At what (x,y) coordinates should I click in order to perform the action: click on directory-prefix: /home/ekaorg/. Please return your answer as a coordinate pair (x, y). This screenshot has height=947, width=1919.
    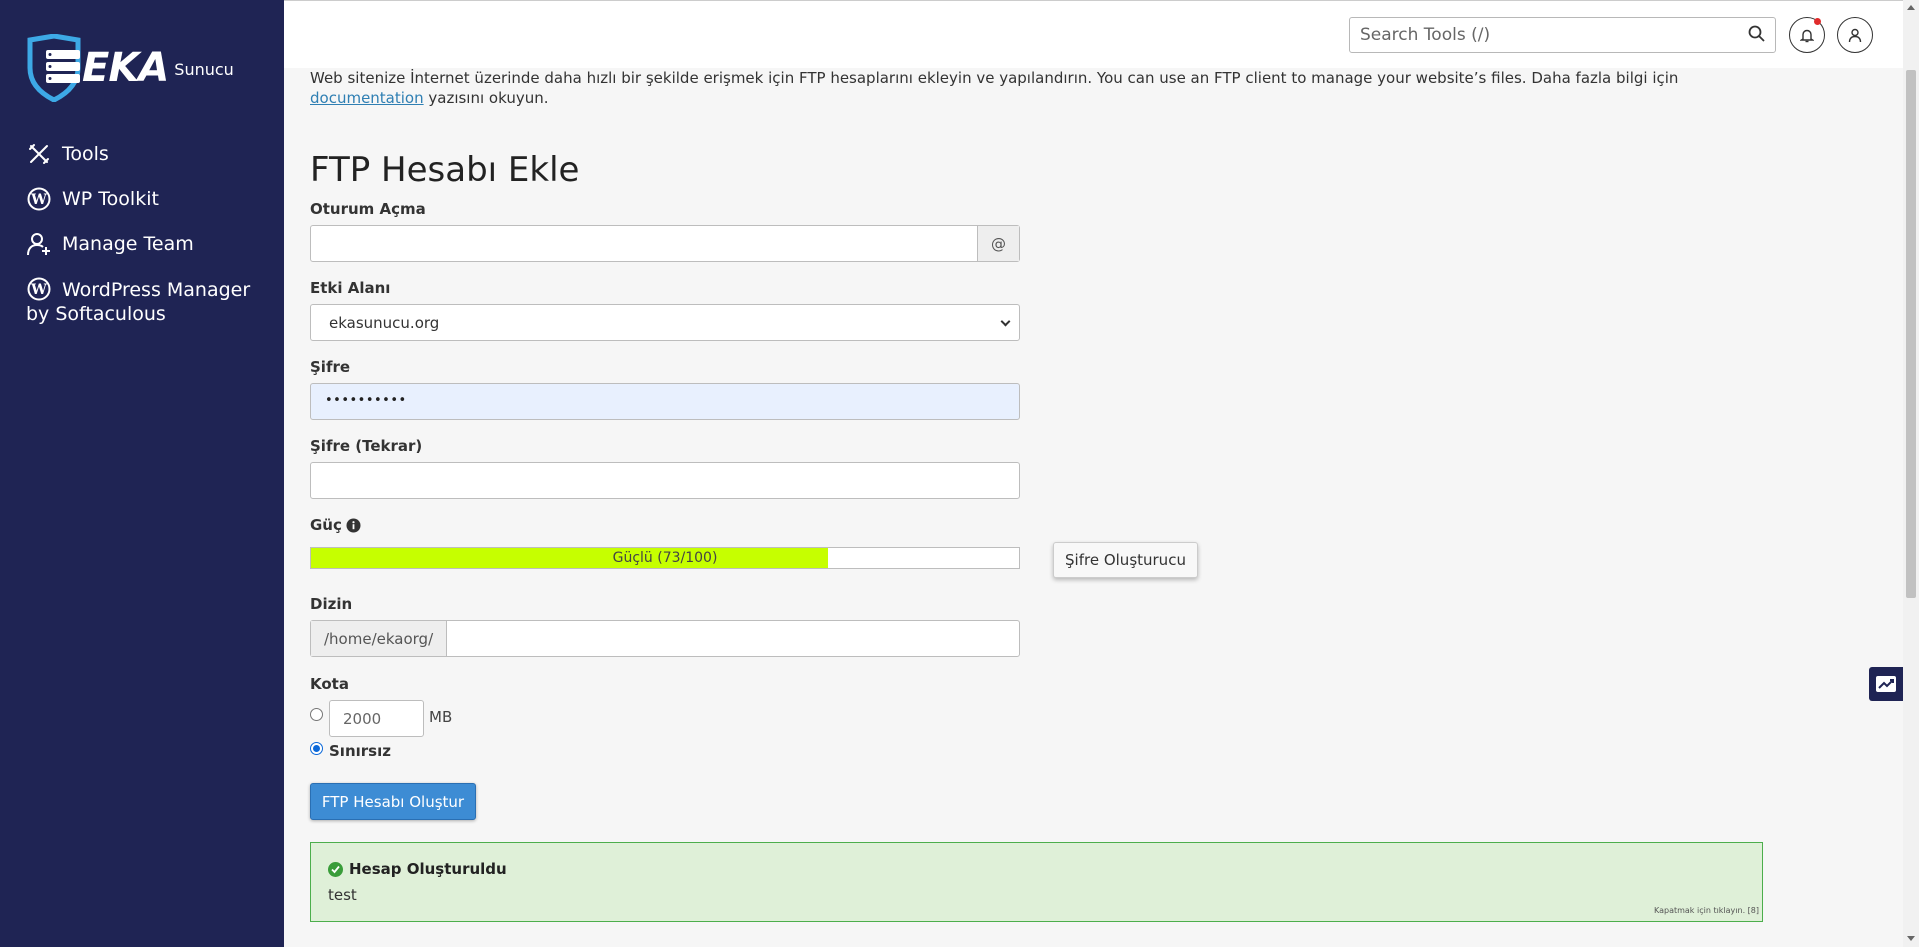
    Looking at the image, I should click on (379, 638).